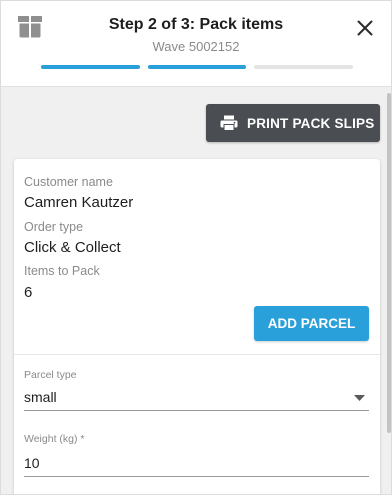  What do you see at coordinates (389, 263) in the screenshot?
I see `scrollbar-thumb` at bounding box center [389, 263].